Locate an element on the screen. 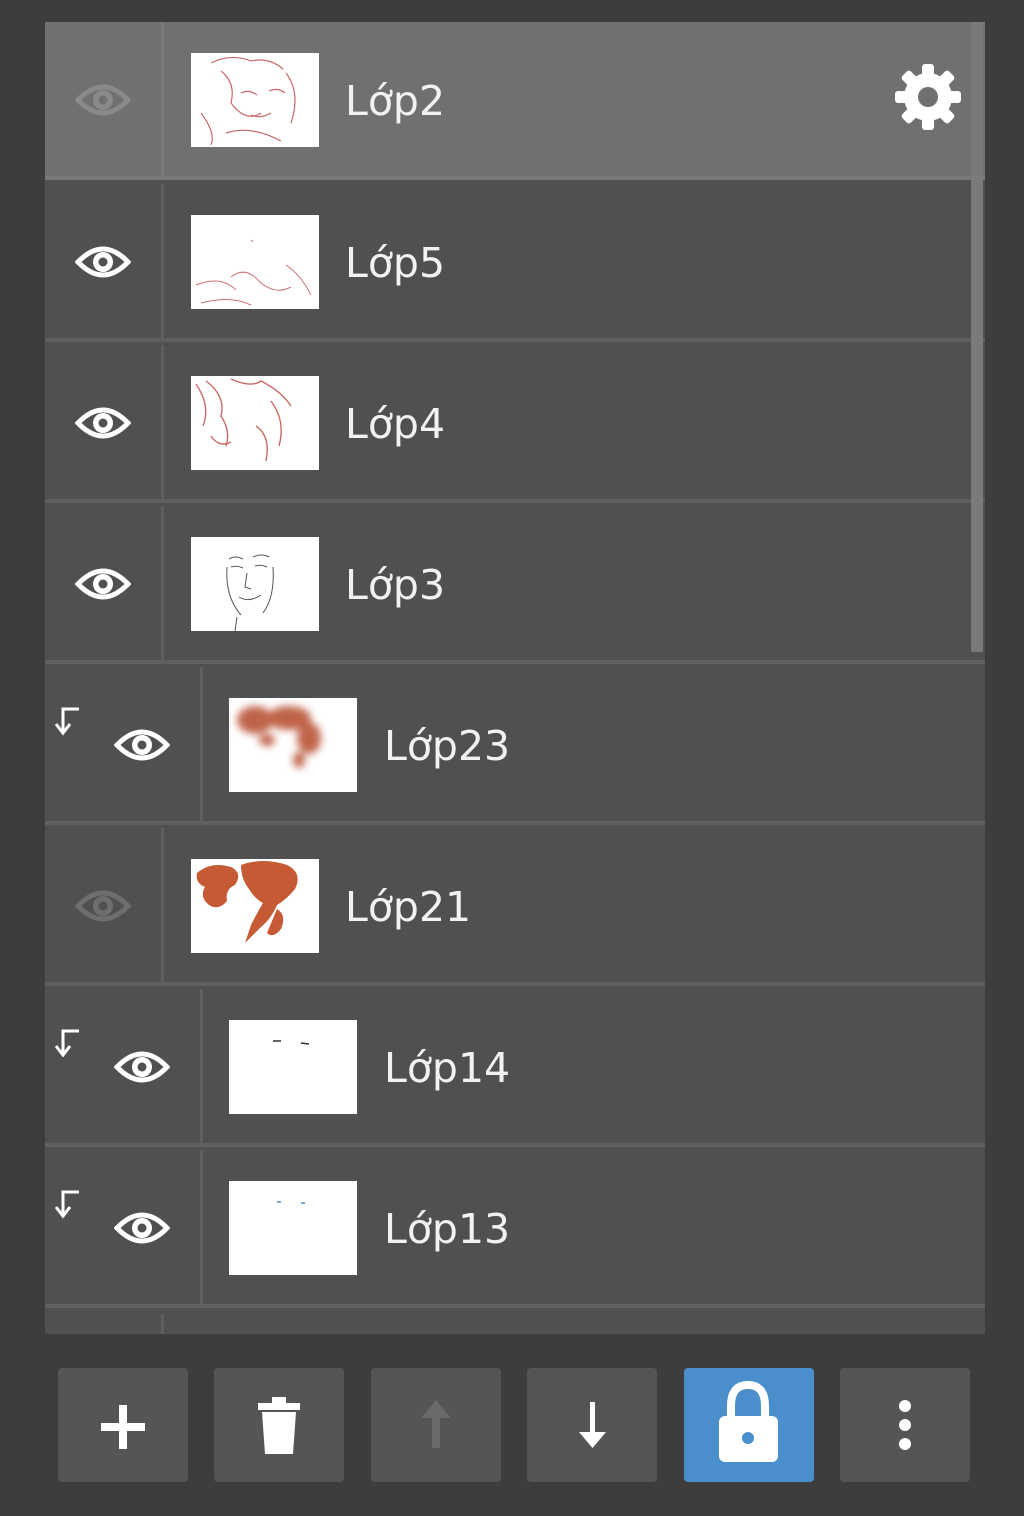  move-layer-up-button is located at coordinates (436, 1425).